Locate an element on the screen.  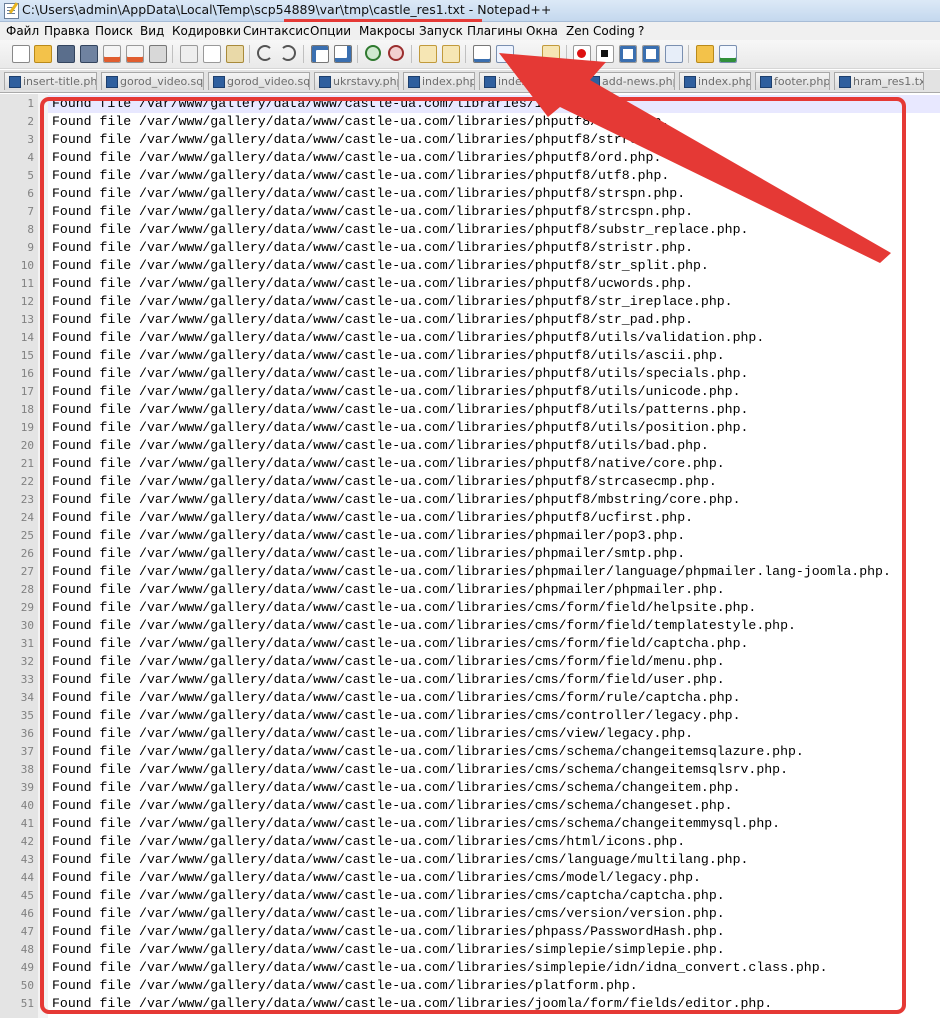
annotation-arrow is located at coordinates (695, 158).